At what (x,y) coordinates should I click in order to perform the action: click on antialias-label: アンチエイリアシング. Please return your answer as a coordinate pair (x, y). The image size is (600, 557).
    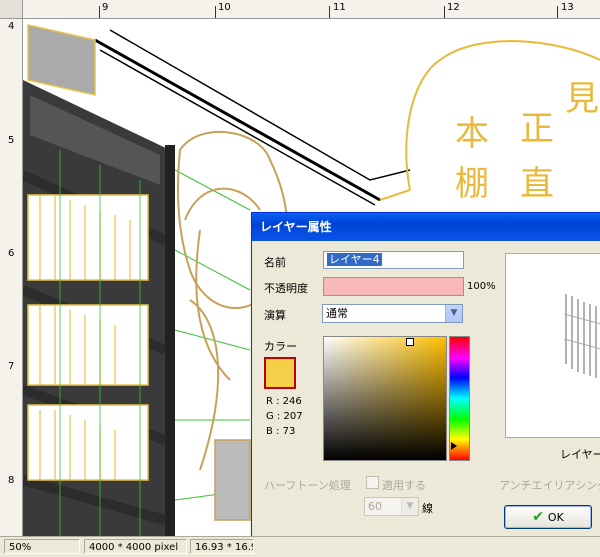
    Looking at the image, I should click on (549, 485).